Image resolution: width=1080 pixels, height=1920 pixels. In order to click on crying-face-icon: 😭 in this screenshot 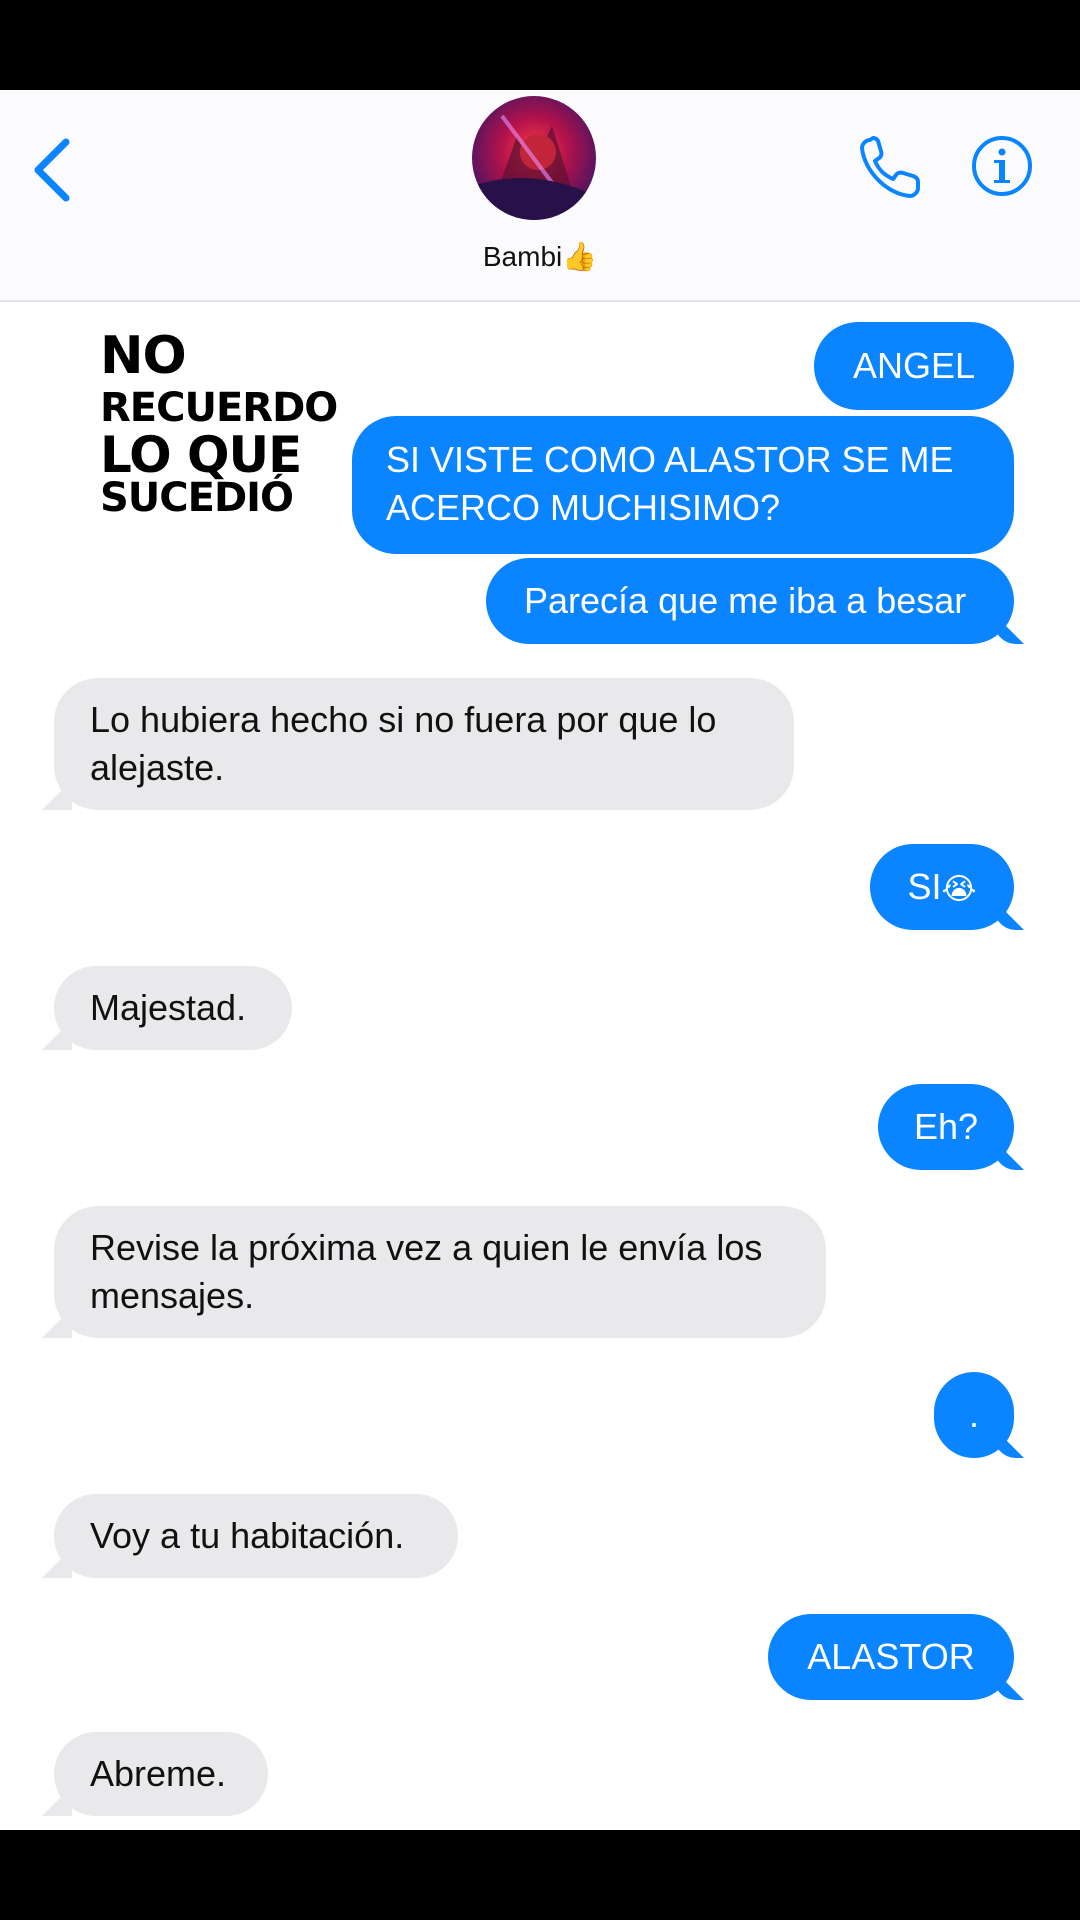, I will do `click(959, 889)`.